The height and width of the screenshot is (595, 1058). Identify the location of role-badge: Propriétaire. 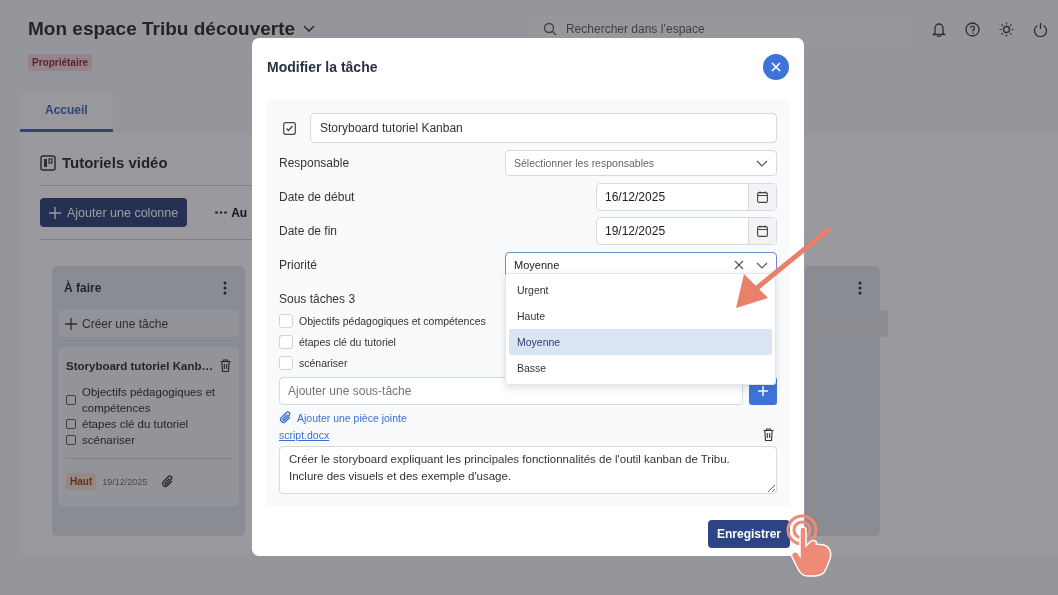
(60, 62).